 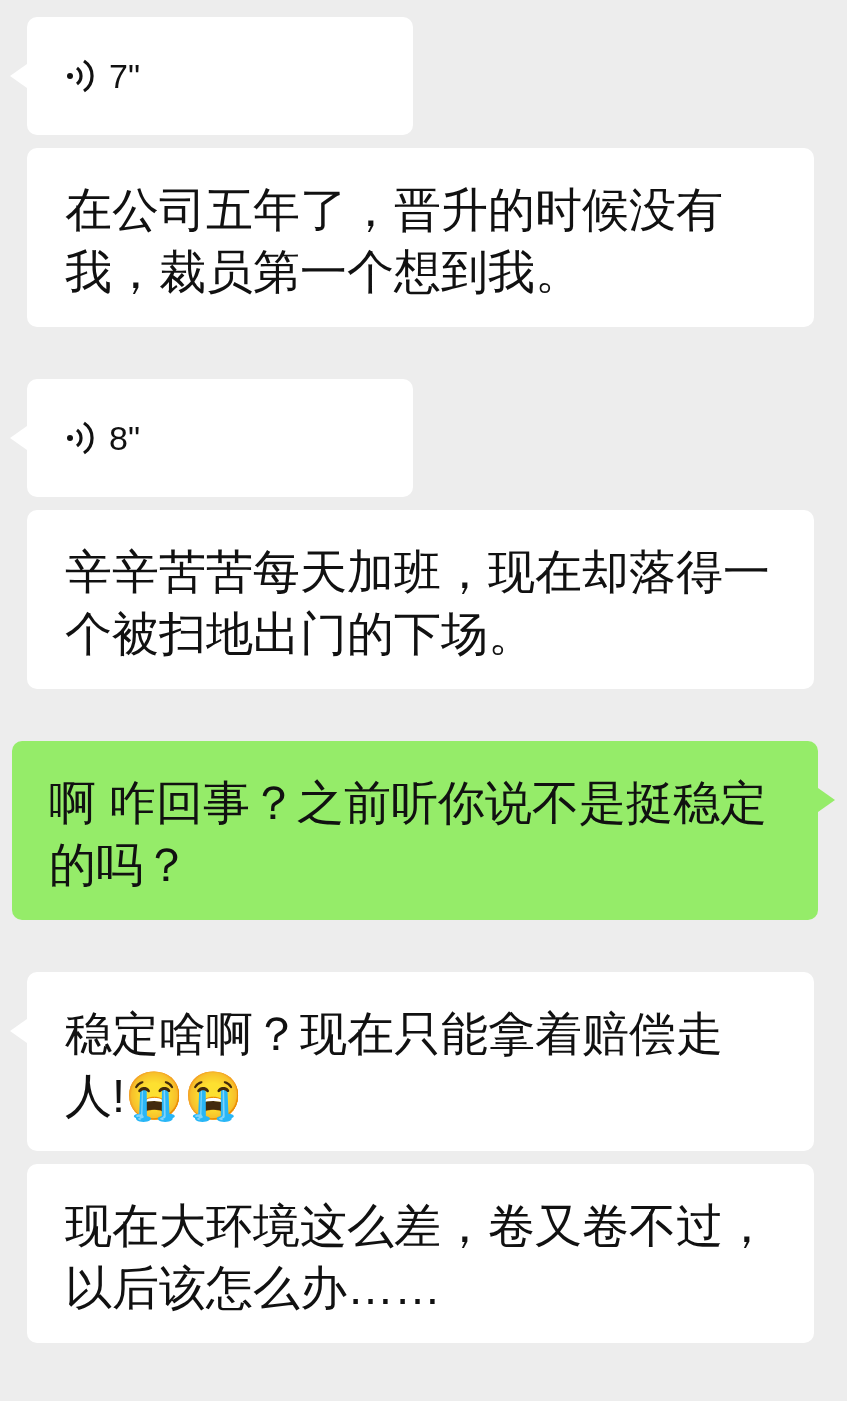 I want to click on message-bubble: 稳定啥啊？现在只能拿着赔偿走人!😭😭, so click(x=420, y=1061).